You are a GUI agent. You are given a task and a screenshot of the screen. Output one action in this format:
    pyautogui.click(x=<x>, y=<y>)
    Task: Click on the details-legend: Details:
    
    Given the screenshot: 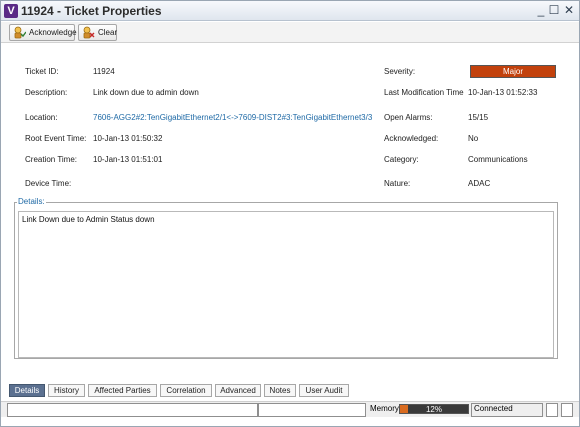 What is the action you would take?
    pyautogui.click(x=31, y=201)
    